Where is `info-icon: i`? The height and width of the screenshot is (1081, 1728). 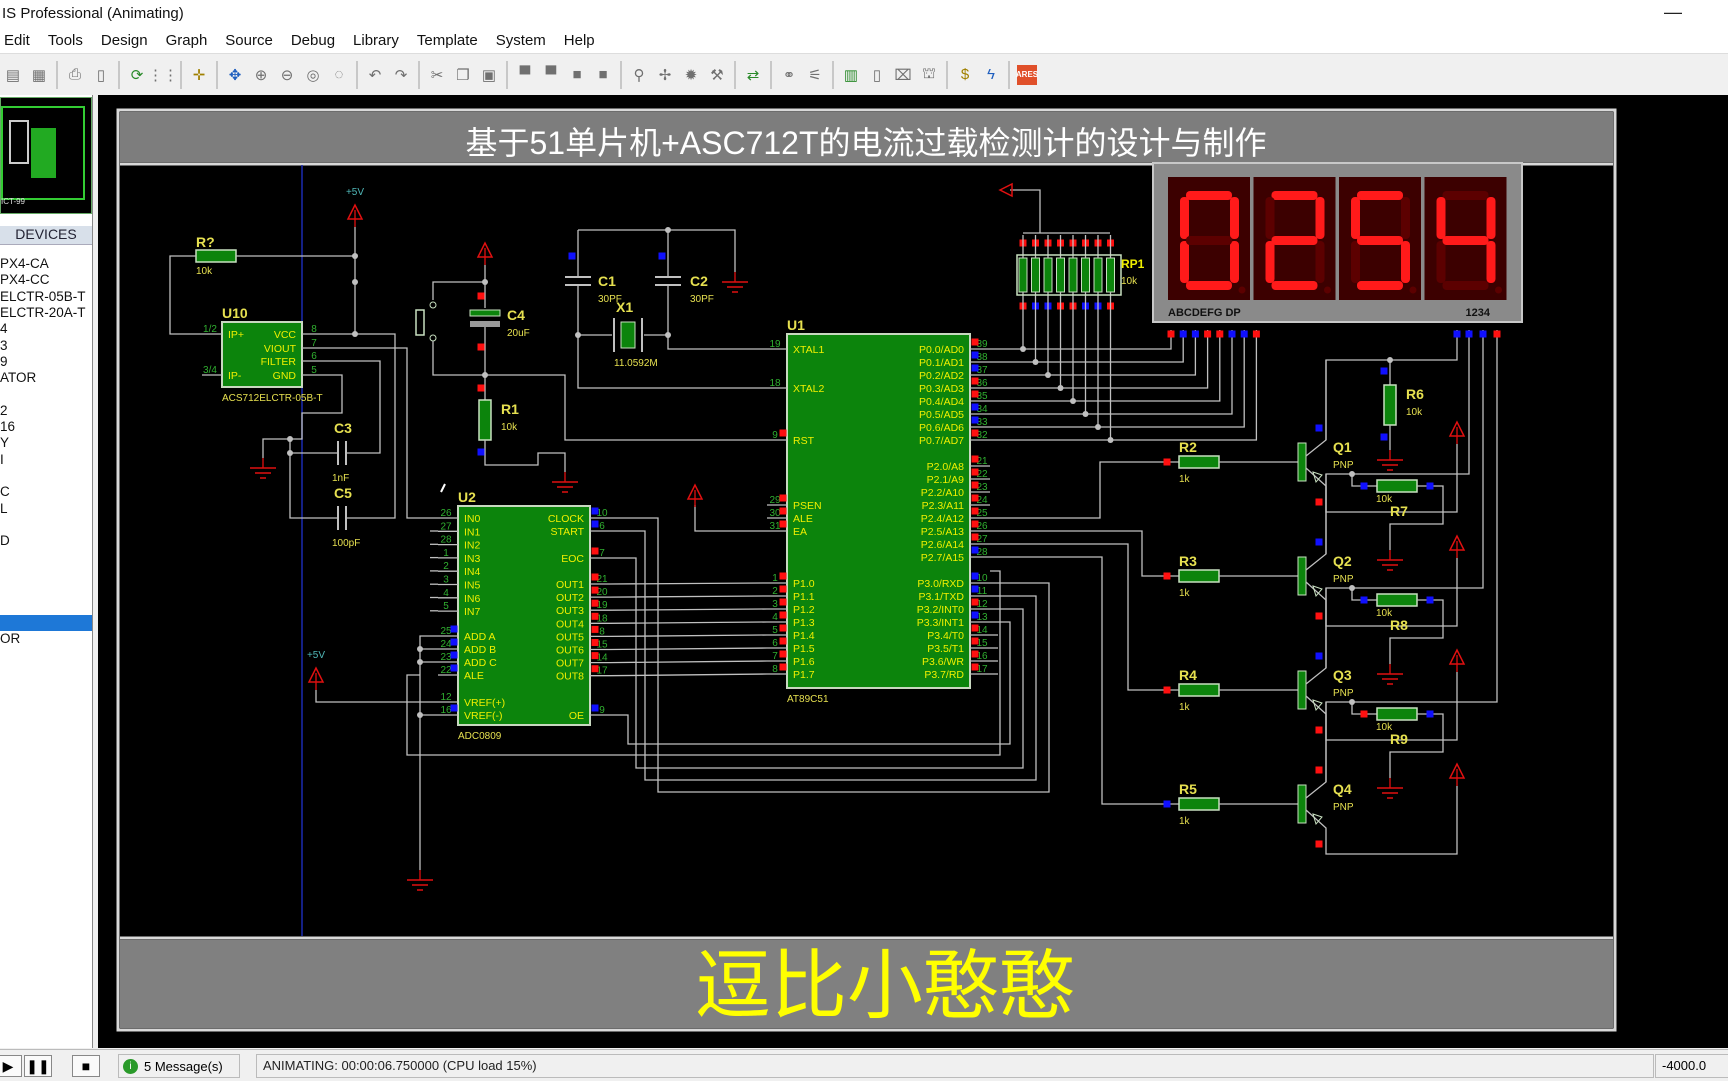
info-icon: i is located at coordinates (130, 1066).